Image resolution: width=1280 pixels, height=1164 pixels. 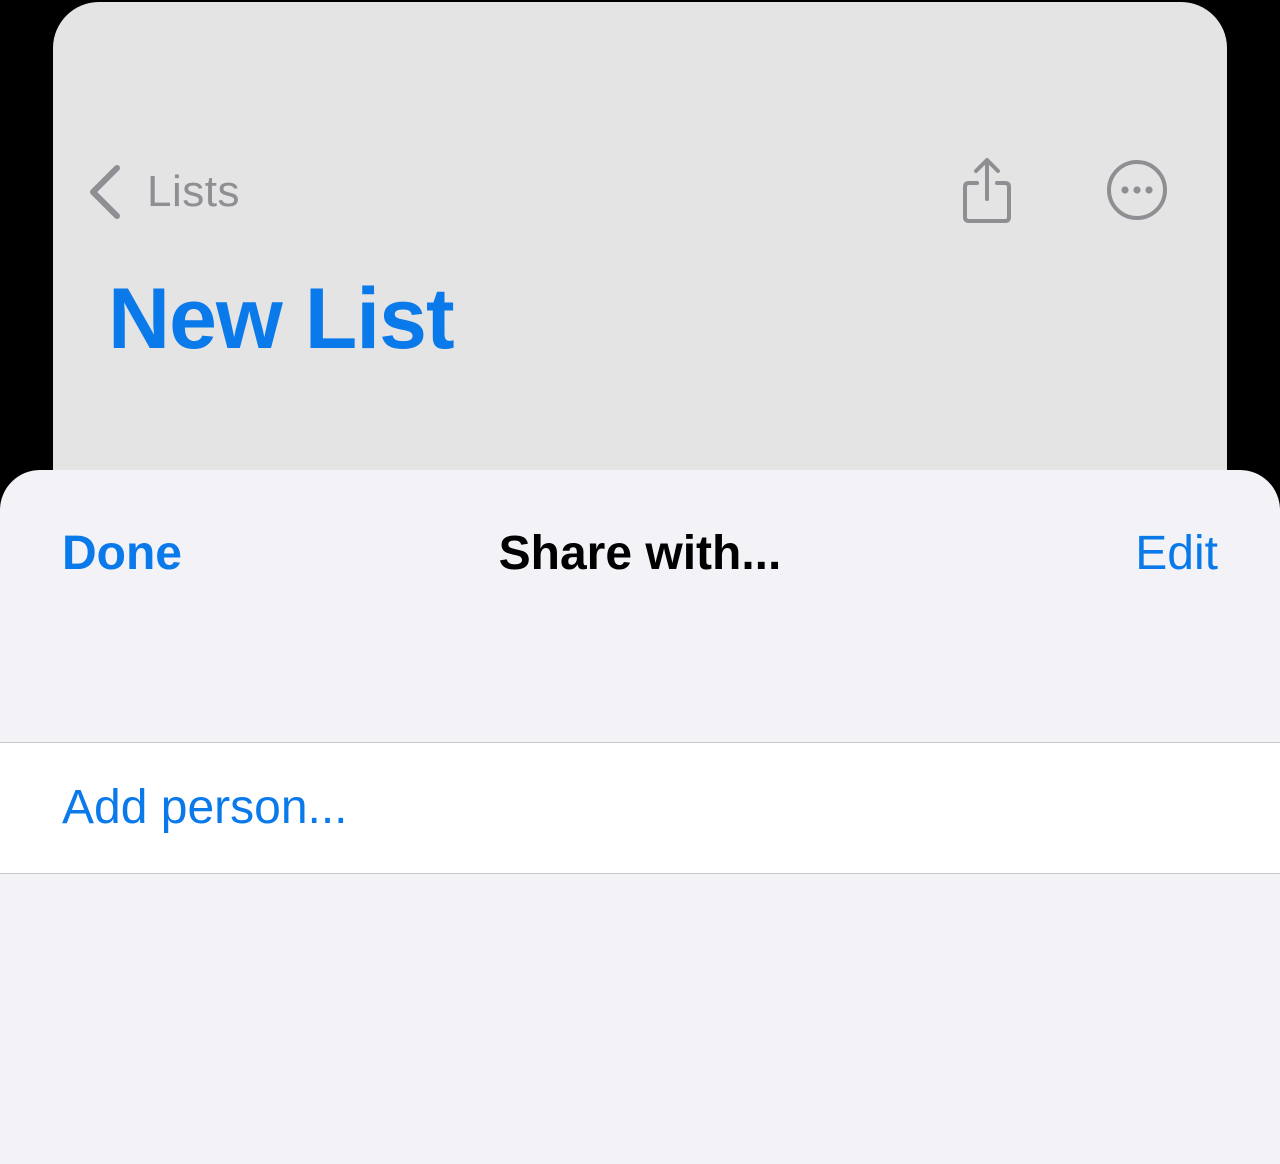 What do you see at coordinates (193, 191) in the screenshot?
I see `back-label: Lists` at bounding box center [193, 191].